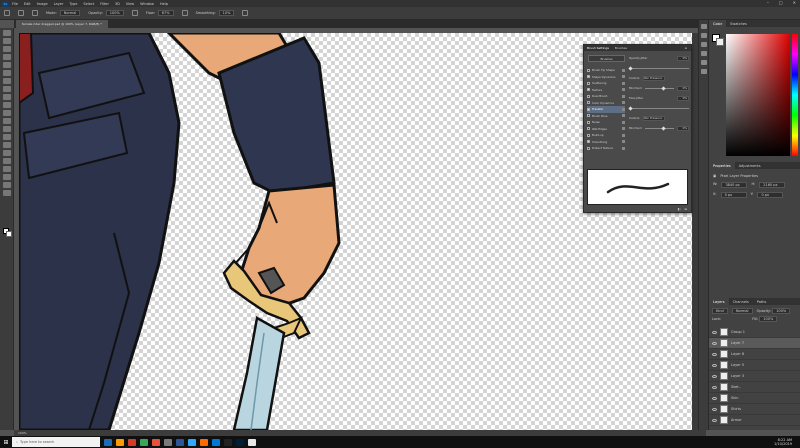 Image resolution: width=800 pixels, height=448 pixels. I want to click on lasso-tool-icon, so click(7, 49).